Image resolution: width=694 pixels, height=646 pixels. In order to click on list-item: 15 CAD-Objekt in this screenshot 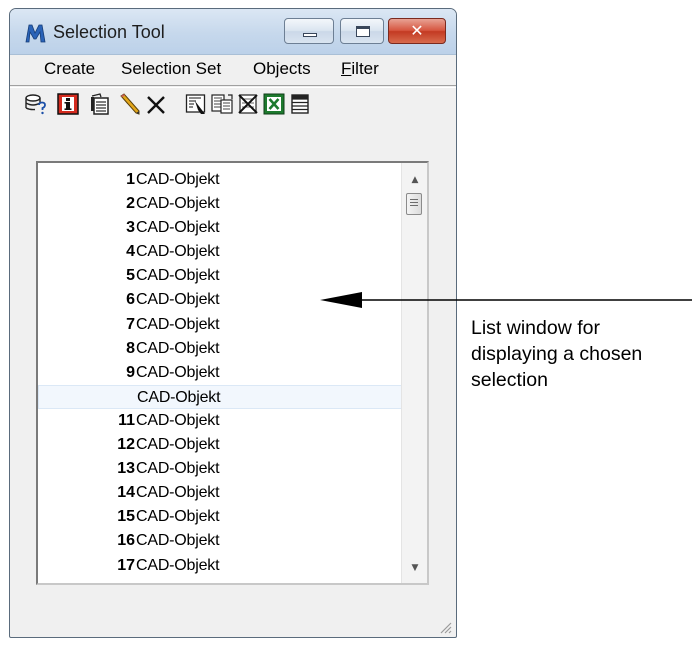, I will do `click(220, 517)`.